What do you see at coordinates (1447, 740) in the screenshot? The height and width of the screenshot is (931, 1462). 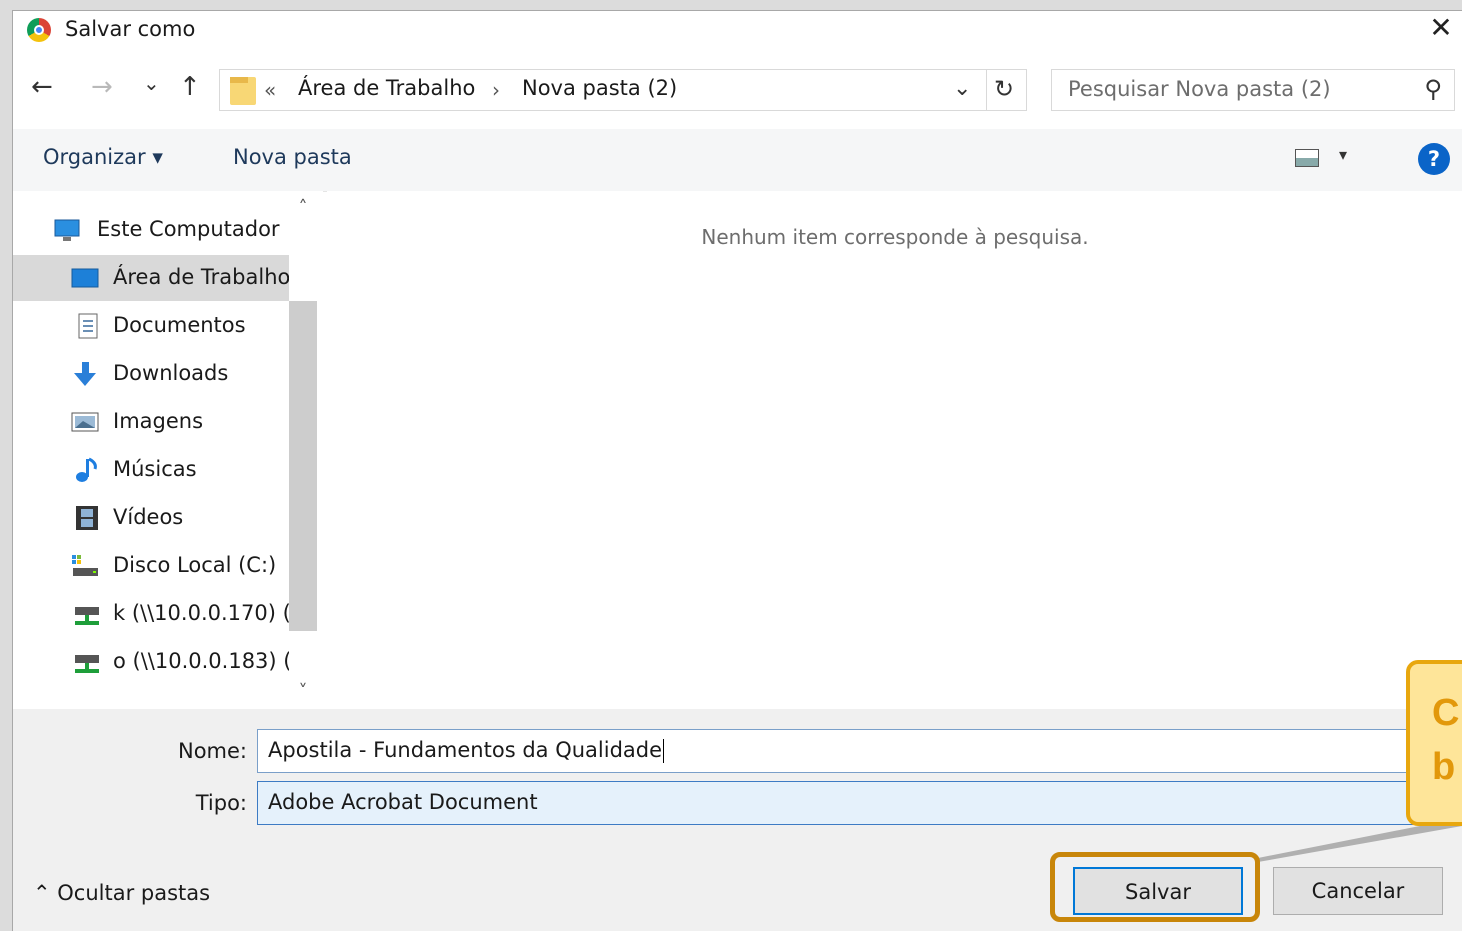 I see `annotation-callout-text: C b` at bounding box center [1447, 740].